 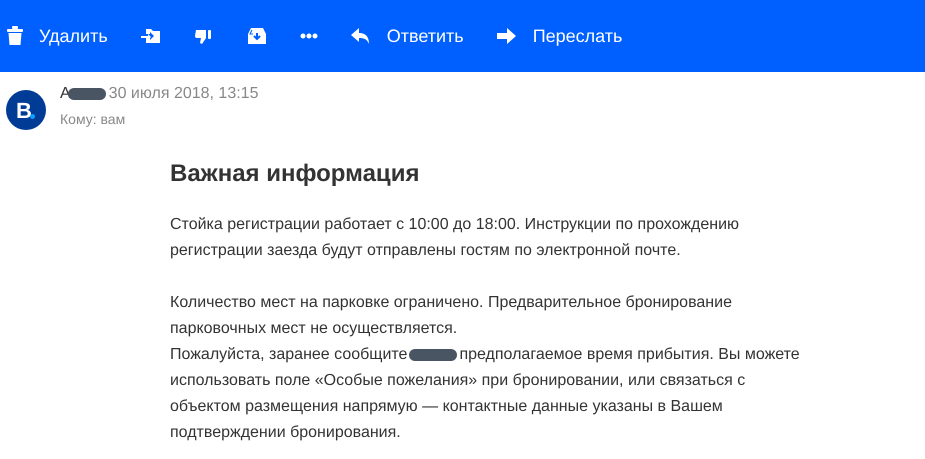 What do you see at coordinates (451, 316) in the screenshot?
I see `paragraph-text: Количество мест на парковке ограничено. Предварительное бронирование парковочных мест не осуществляется.` at bounding box center [451, 316].